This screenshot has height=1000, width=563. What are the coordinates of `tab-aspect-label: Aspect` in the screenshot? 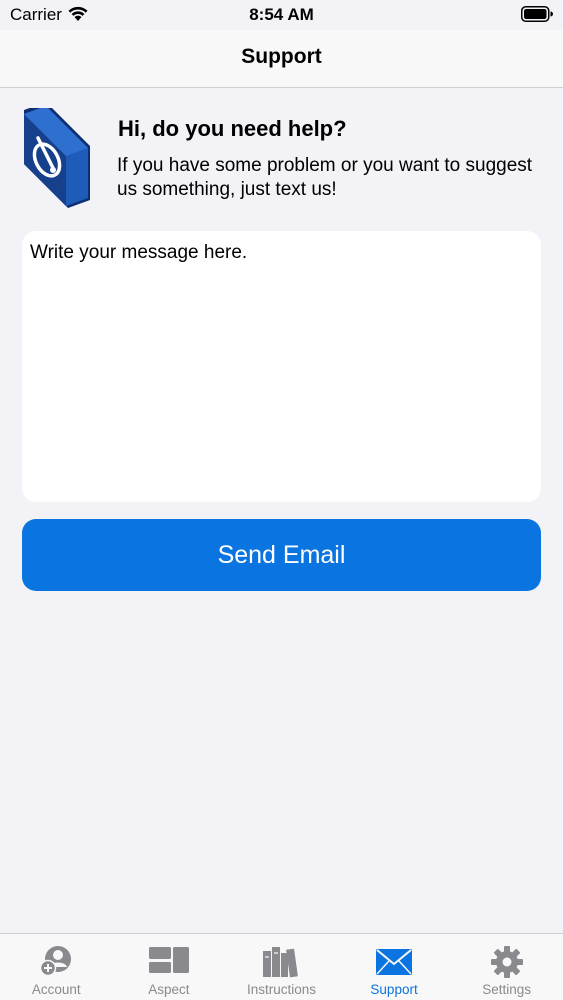 It's located at (169, 989).